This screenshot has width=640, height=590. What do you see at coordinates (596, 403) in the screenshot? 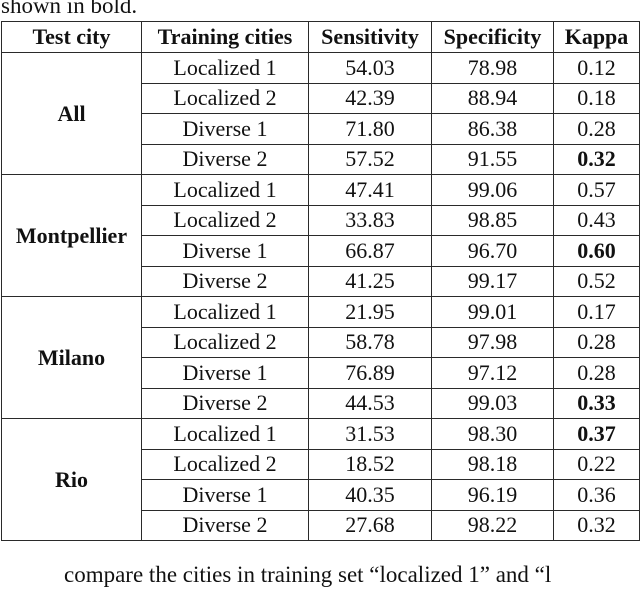
I see `kappa-cell: 0.33` at bounding box center [596, 403].